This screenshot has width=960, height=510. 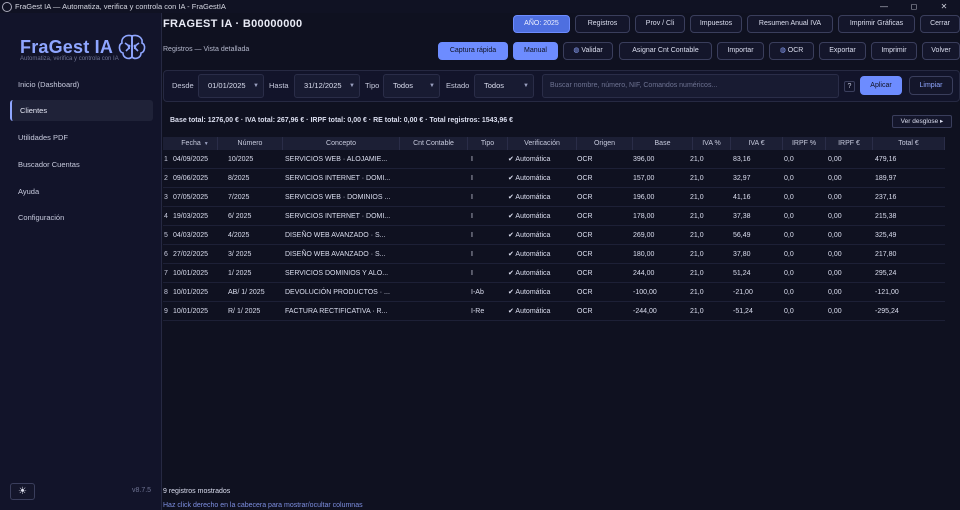 What do you see at coordinates (842, 51) in the screenshot?
I see `exportar-button: Exportar` at bounding box center [842, 51].